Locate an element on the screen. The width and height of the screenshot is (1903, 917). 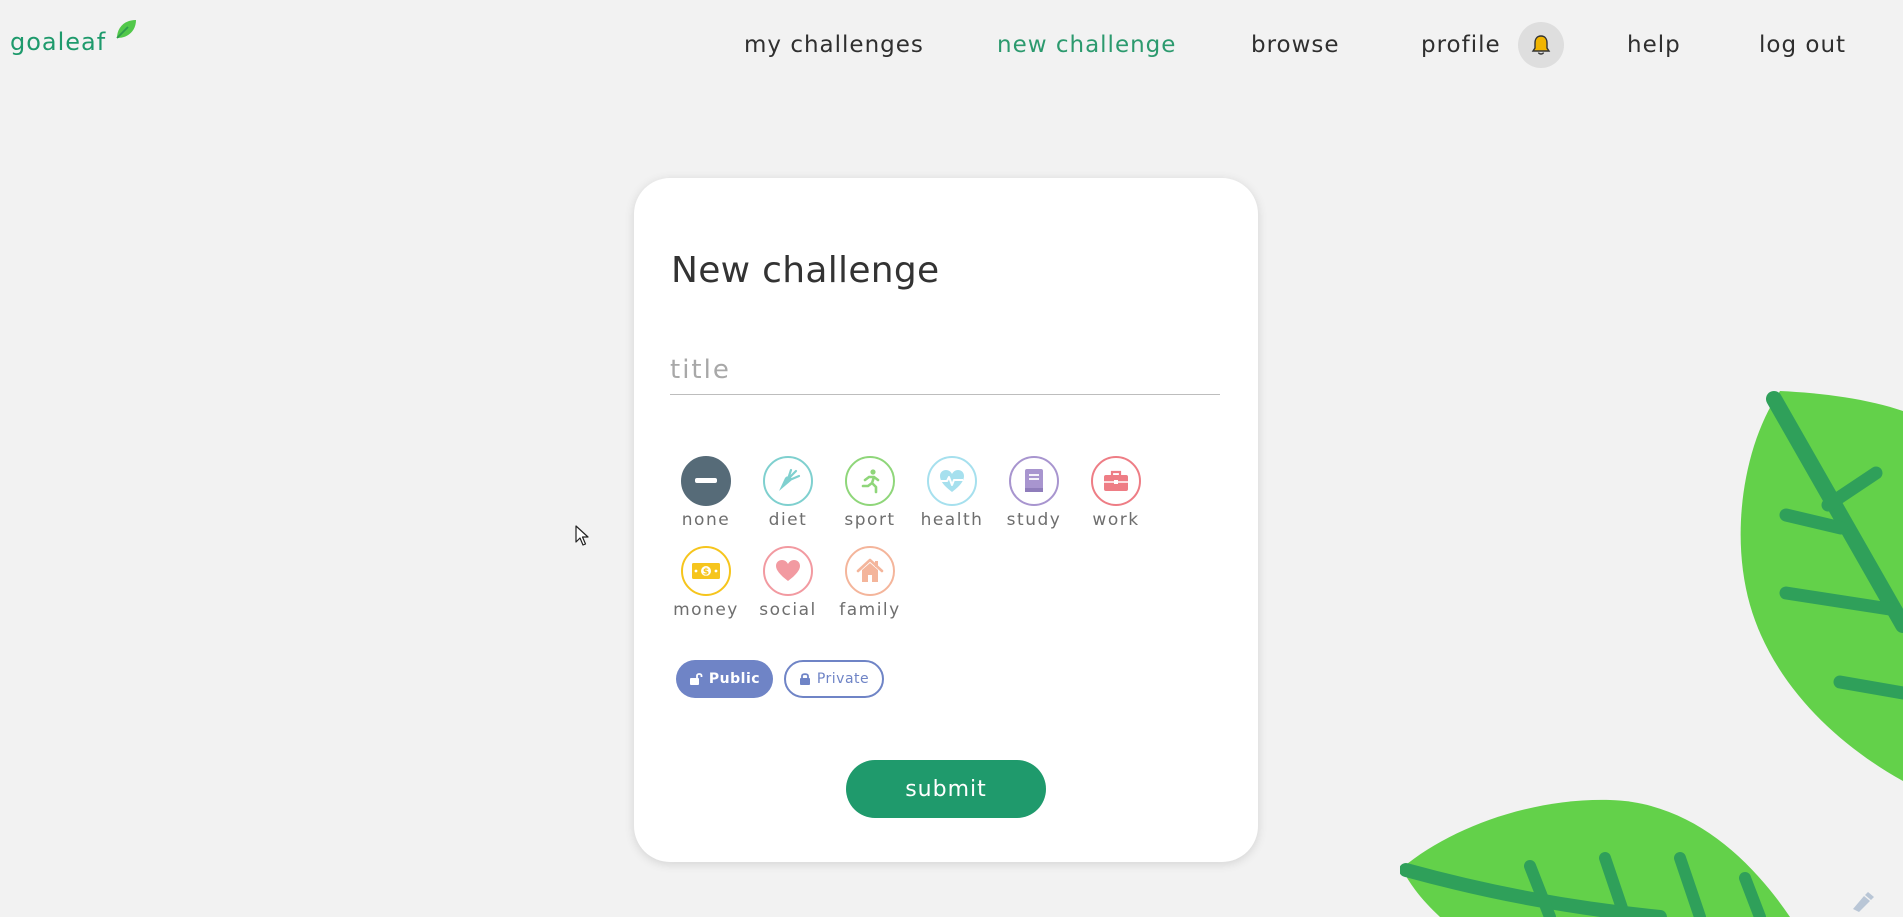
minus-icon is located at coordinates (706, 480).